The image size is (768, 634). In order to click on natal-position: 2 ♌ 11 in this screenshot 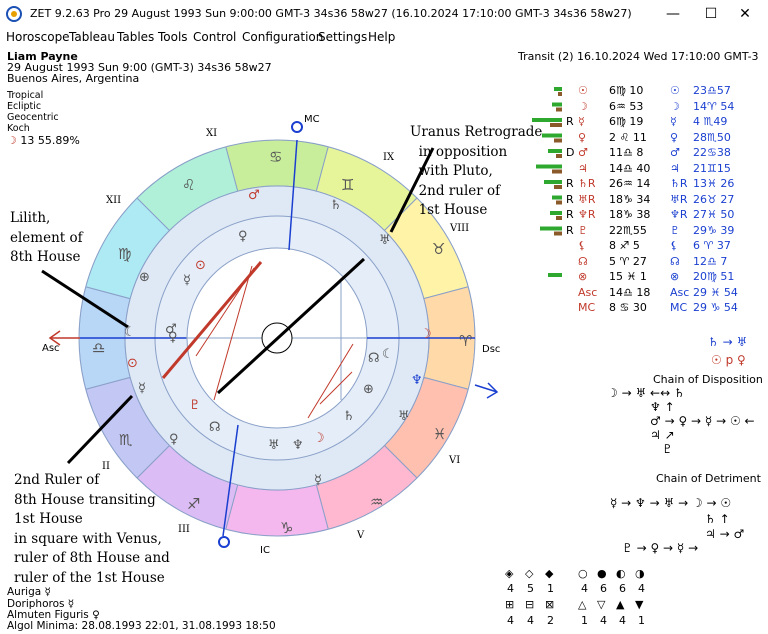, I will do `click(628, 137)`.